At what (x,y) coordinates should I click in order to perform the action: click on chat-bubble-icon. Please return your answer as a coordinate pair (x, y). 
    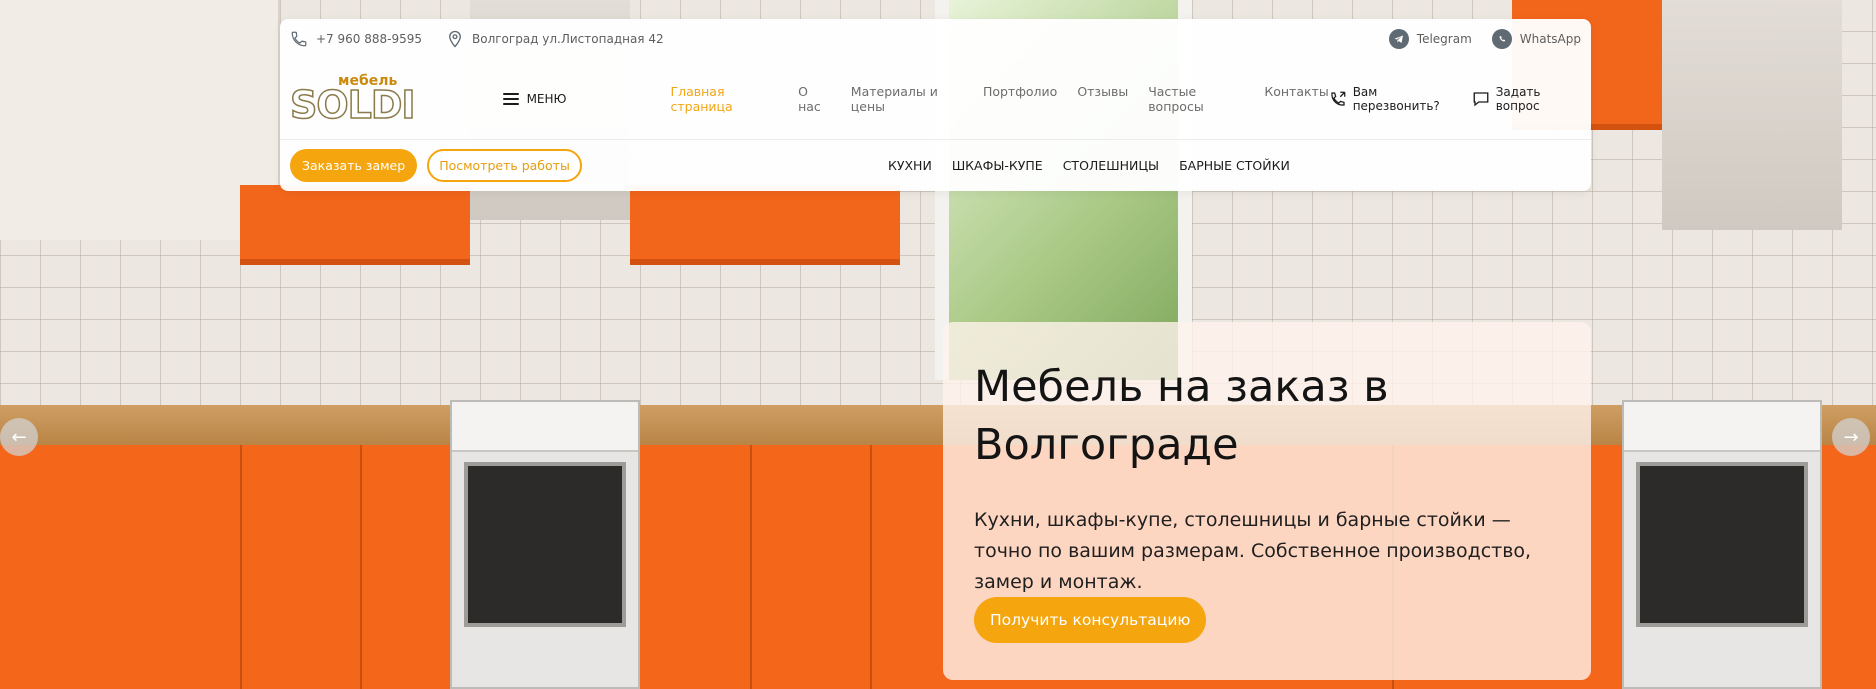
    Looking at the image, I should click on (1481, 99).